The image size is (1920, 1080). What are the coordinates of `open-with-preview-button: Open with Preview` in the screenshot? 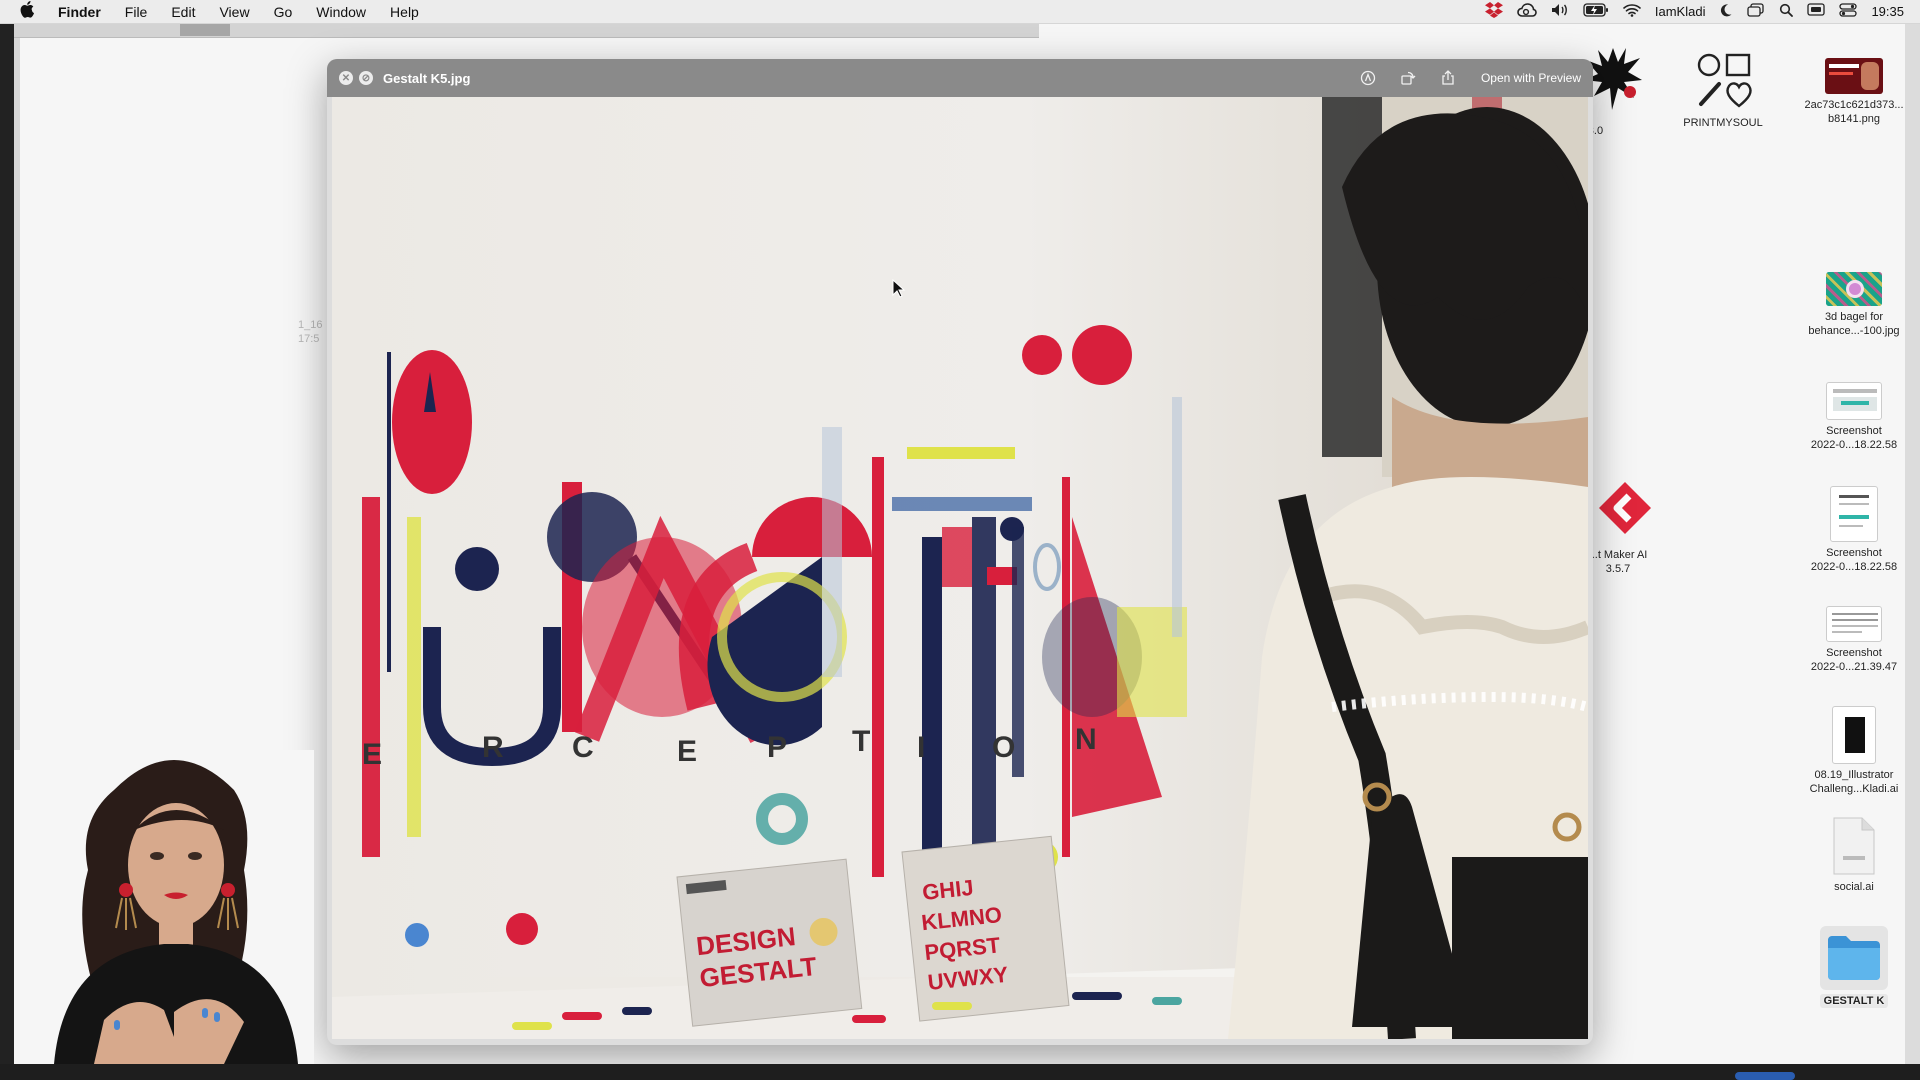 It's located at (1531, 78).